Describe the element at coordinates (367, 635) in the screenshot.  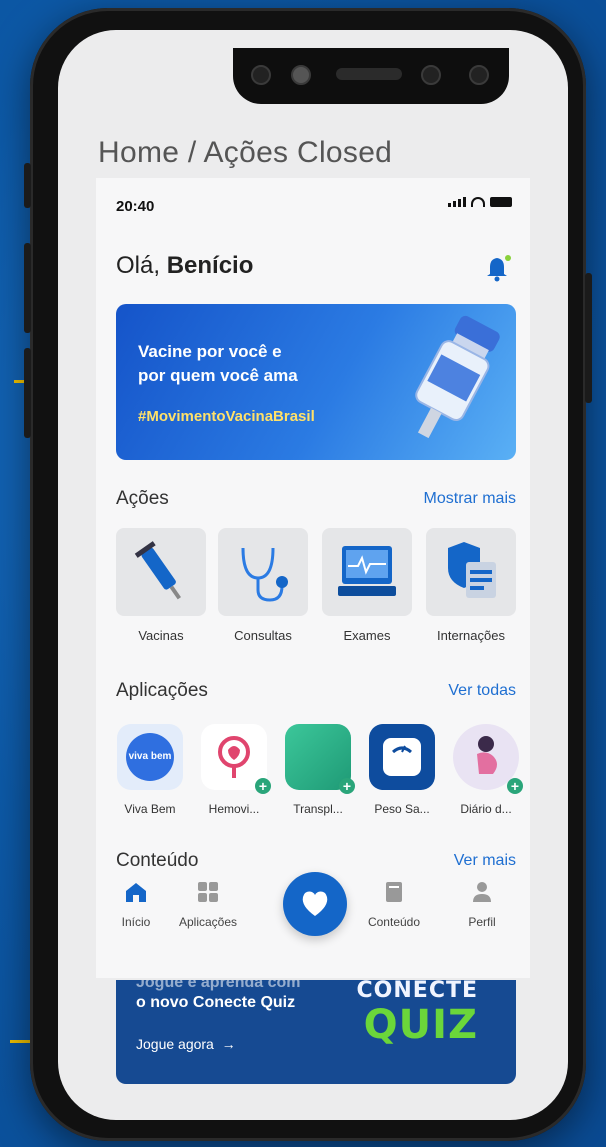
I see `action-label: Exames` at that location.